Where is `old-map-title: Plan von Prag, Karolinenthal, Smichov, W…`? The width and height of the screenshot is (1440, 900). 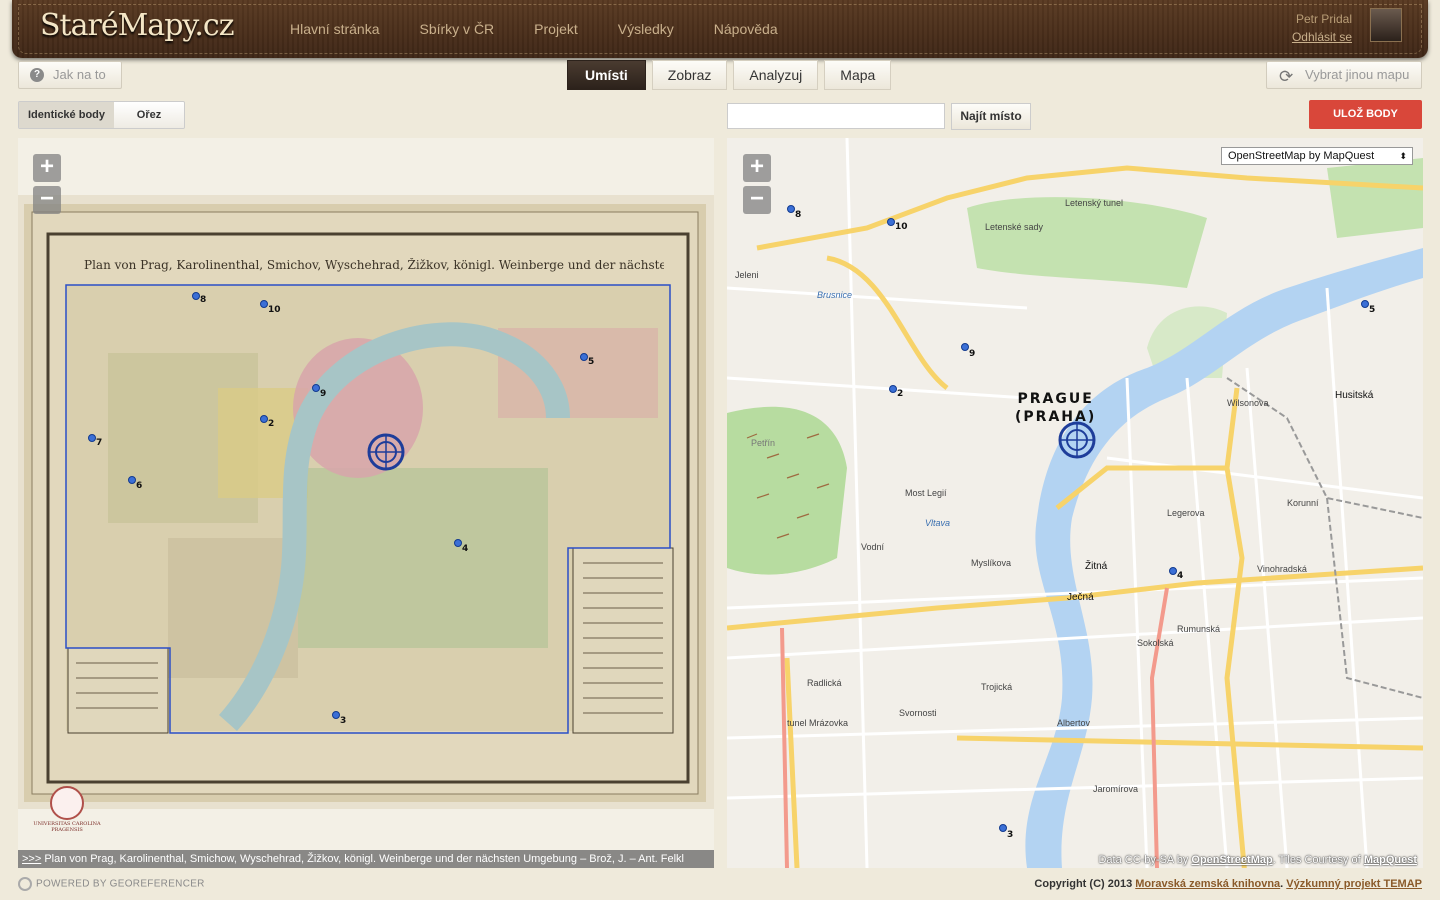
old-map-title: Plan von Prag, Karolinenthal, Smichov, W… is located at coordinates (374, 265).